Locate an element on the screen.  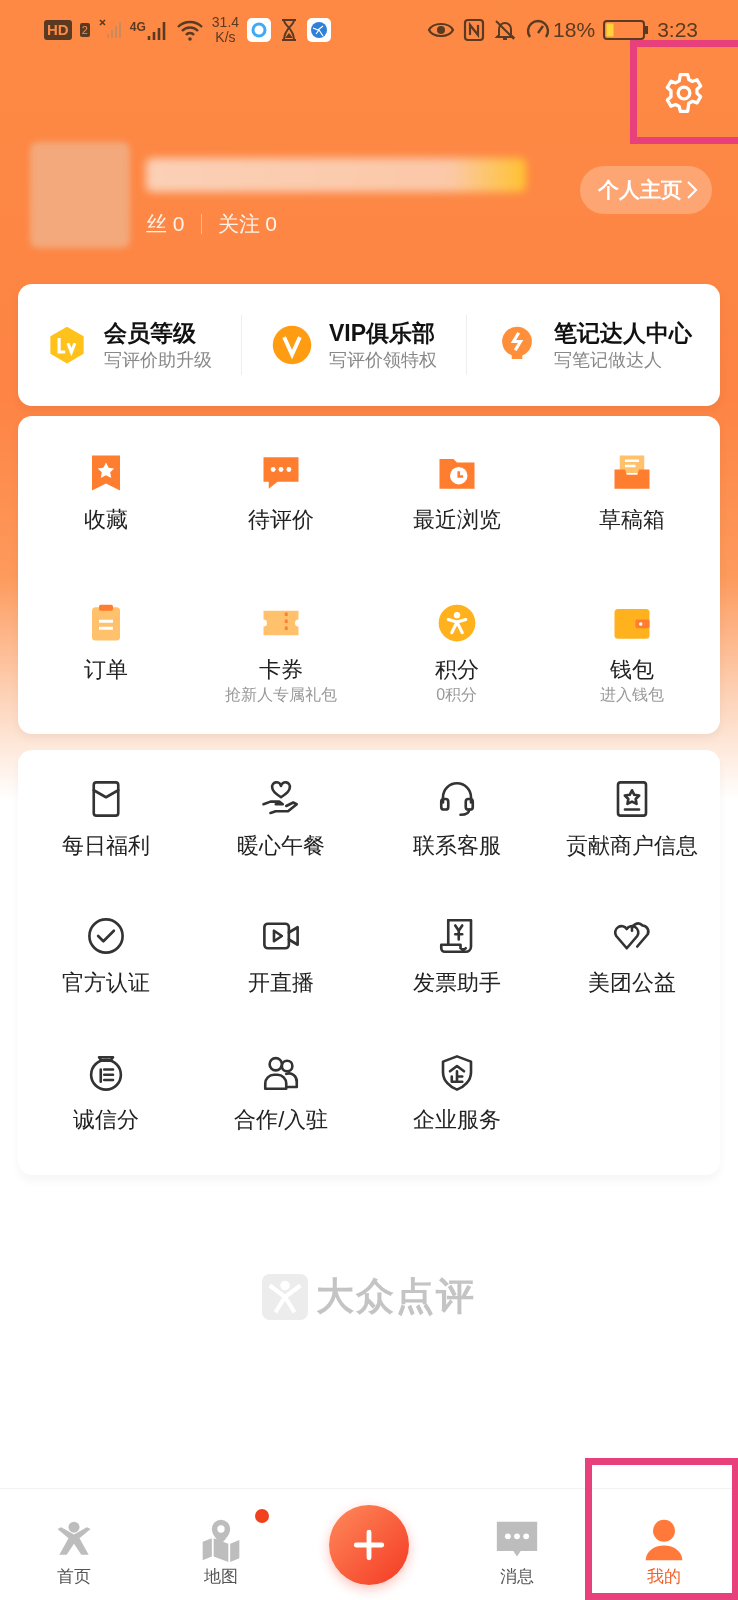
grid-label: 收藏 is located at coordinates (105, 520).